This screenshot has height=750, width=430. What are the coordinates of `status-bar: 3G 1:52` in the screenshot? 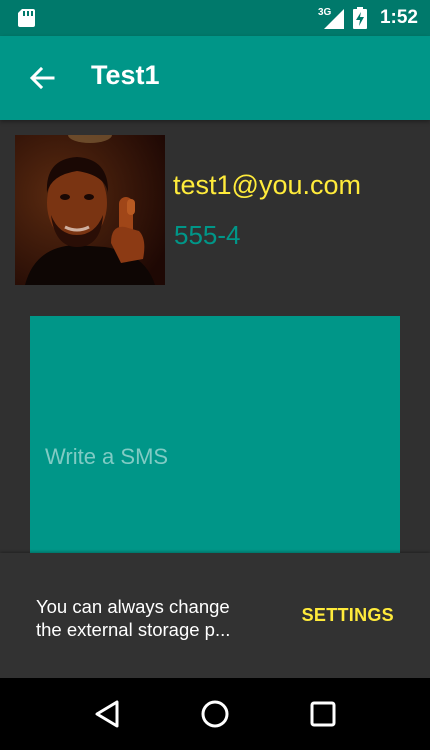 It's located at (215, 18).